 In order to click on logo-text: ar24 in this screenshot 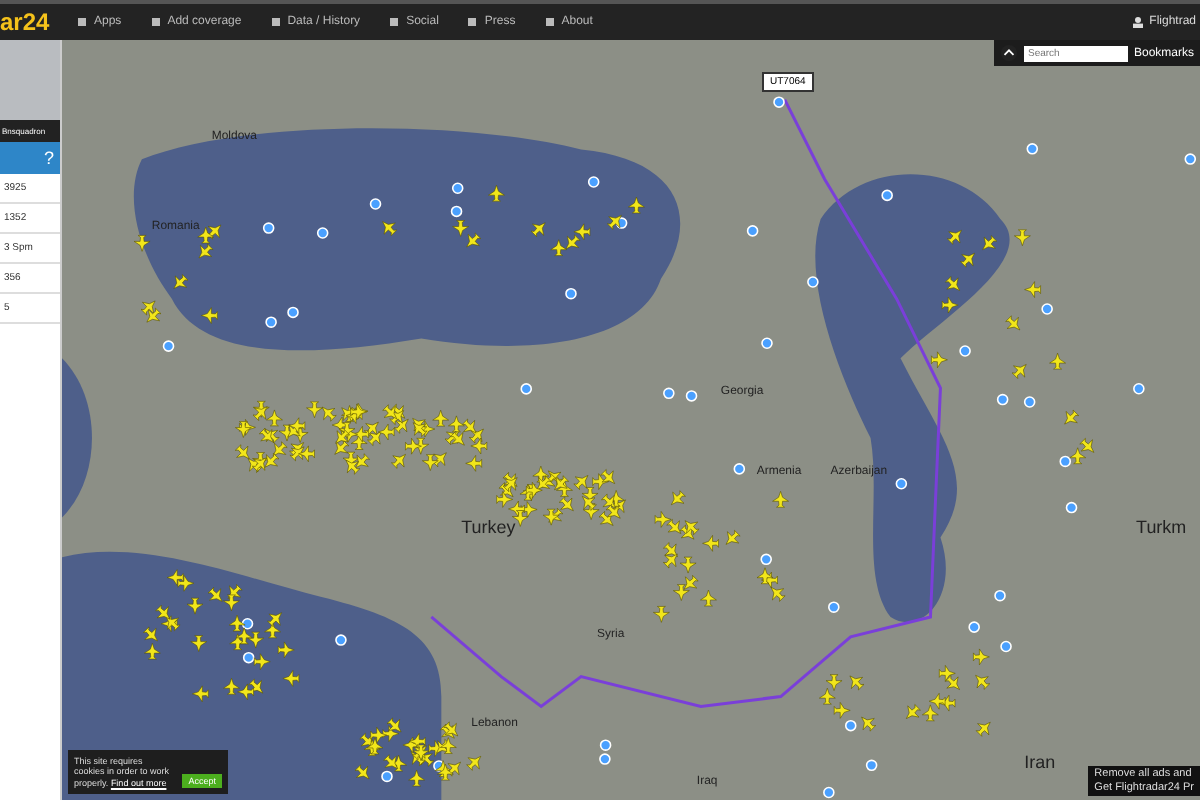, I will do `click(26, 22)`.